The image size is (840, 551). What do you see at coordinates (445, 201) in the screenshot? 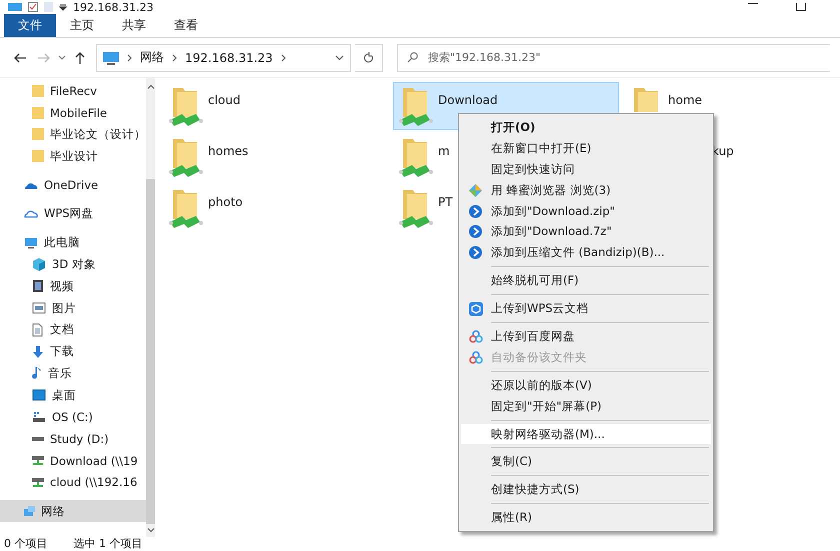
I see `folder-name: PT` at bounding box center [445, 201].